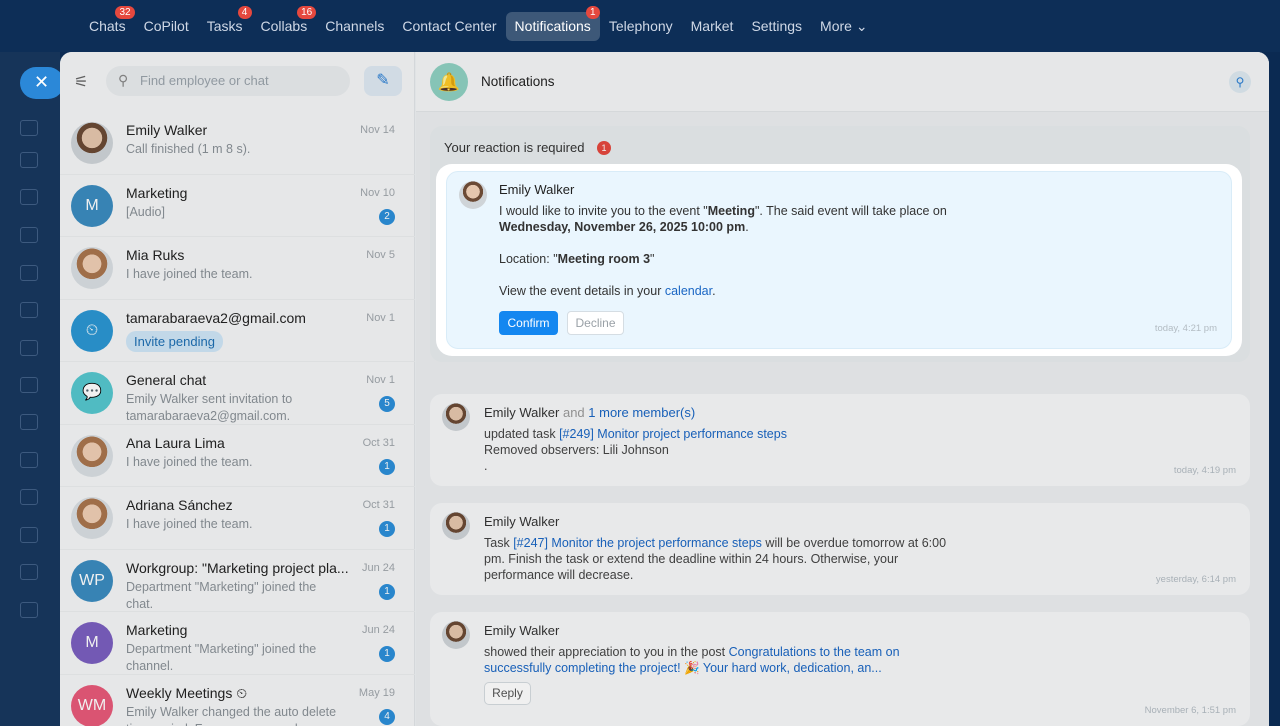 The image size is (1280, 726). Describe the element at coordinates (383, 81) in the screenshot. I see `compose-icon: ✎` at that location.